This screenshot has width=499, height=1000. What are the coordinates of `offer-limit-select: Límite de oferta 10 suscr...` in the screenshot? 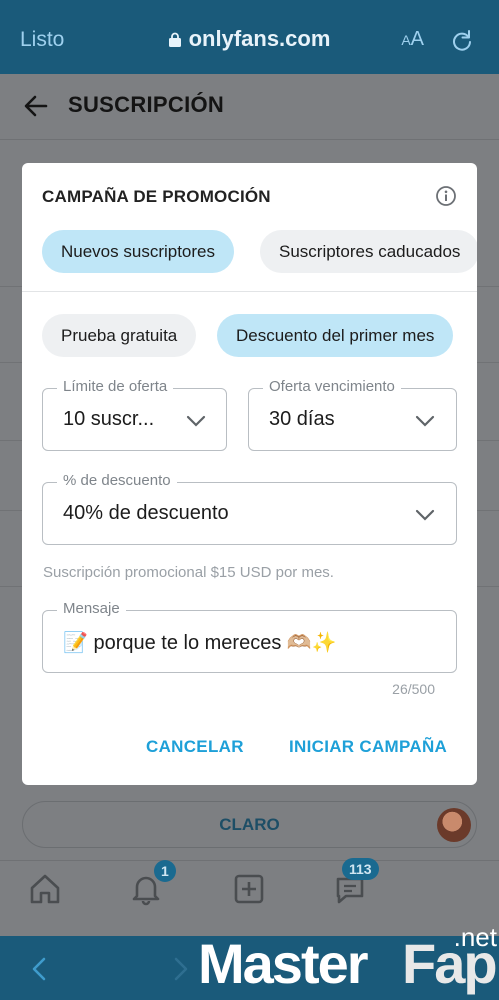 It's located at (134, 414).